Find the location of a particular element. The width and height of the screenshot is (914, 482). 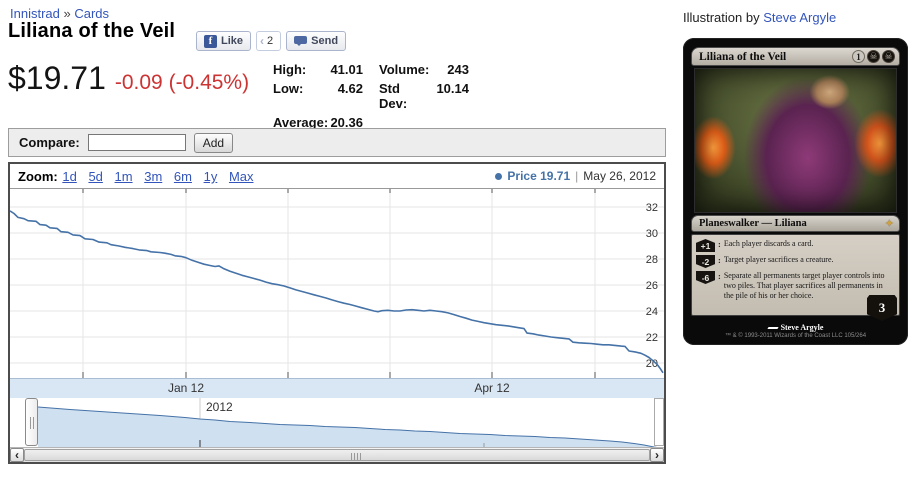

add-button: Add is located at coordinates (213, 142).